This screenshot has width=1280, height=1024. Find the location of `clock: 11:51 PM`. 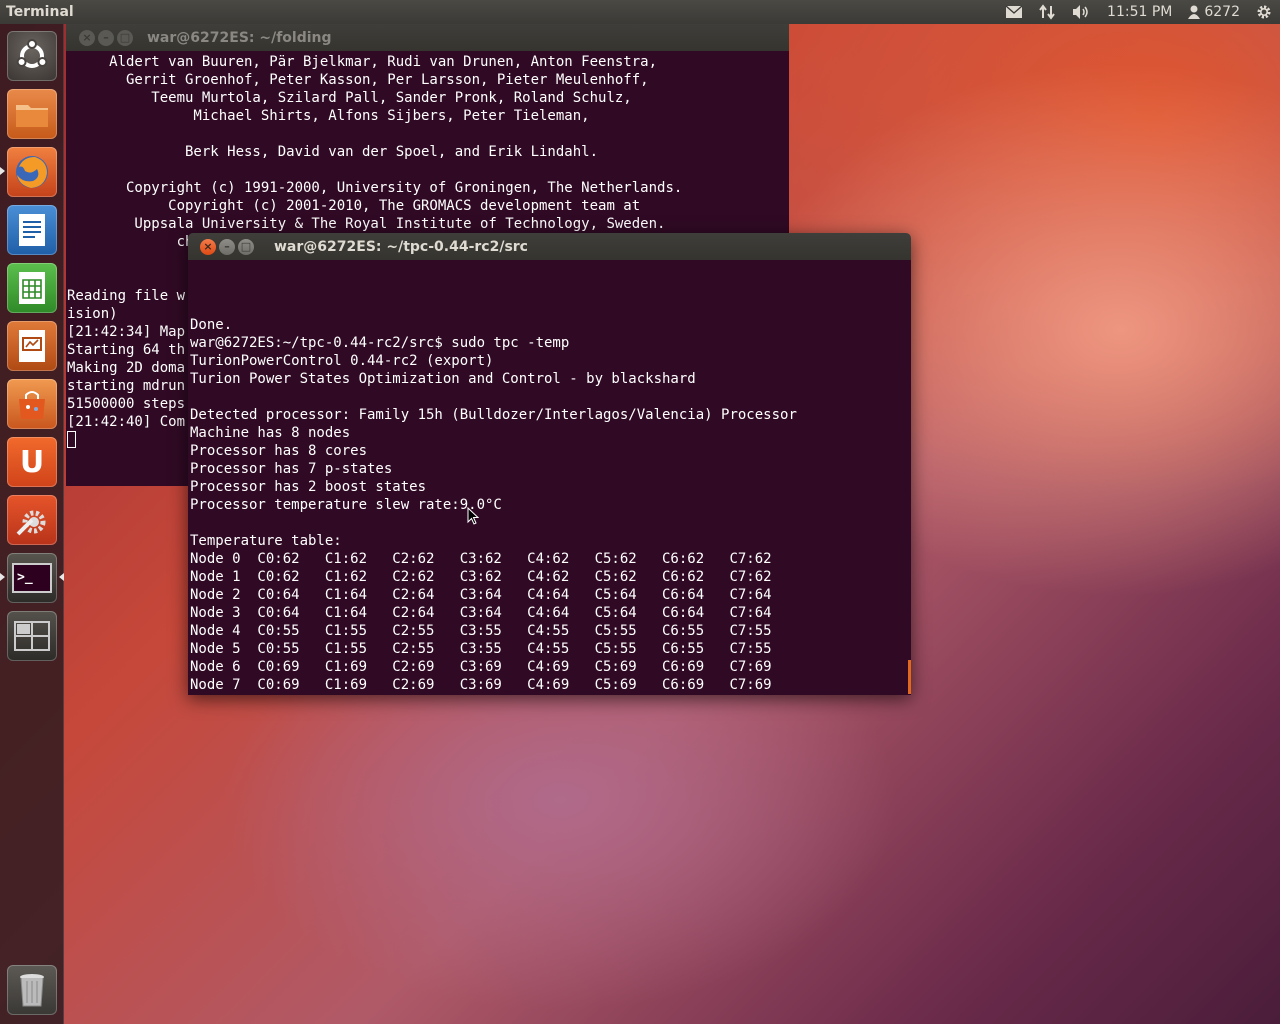

clock: 11:51 PM is located at coordinates (1139, 12).